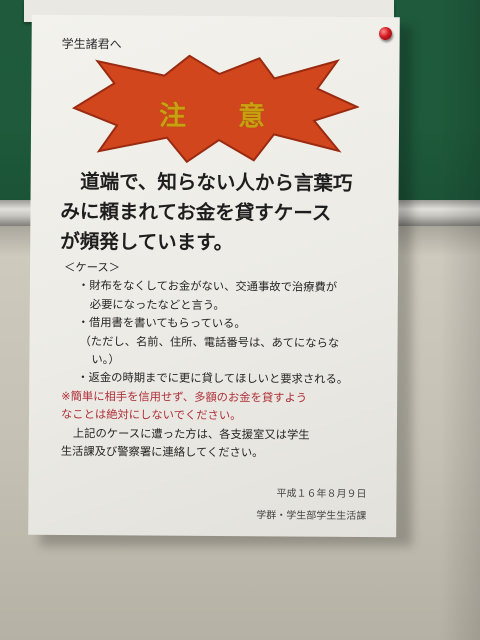 The width and height of the screenshot is (480, 640). What do you see at coordinates (238, 116) in the screenshot?
I see `notice-heading: 注意` at bounding box center [238, 116].